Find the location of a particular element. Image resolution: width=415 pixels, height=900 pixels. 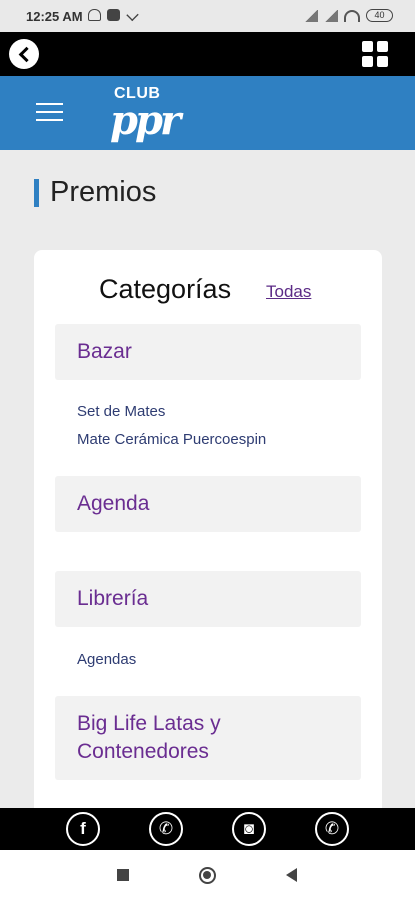

title-accent-bar is located at coordinates (36, 192).